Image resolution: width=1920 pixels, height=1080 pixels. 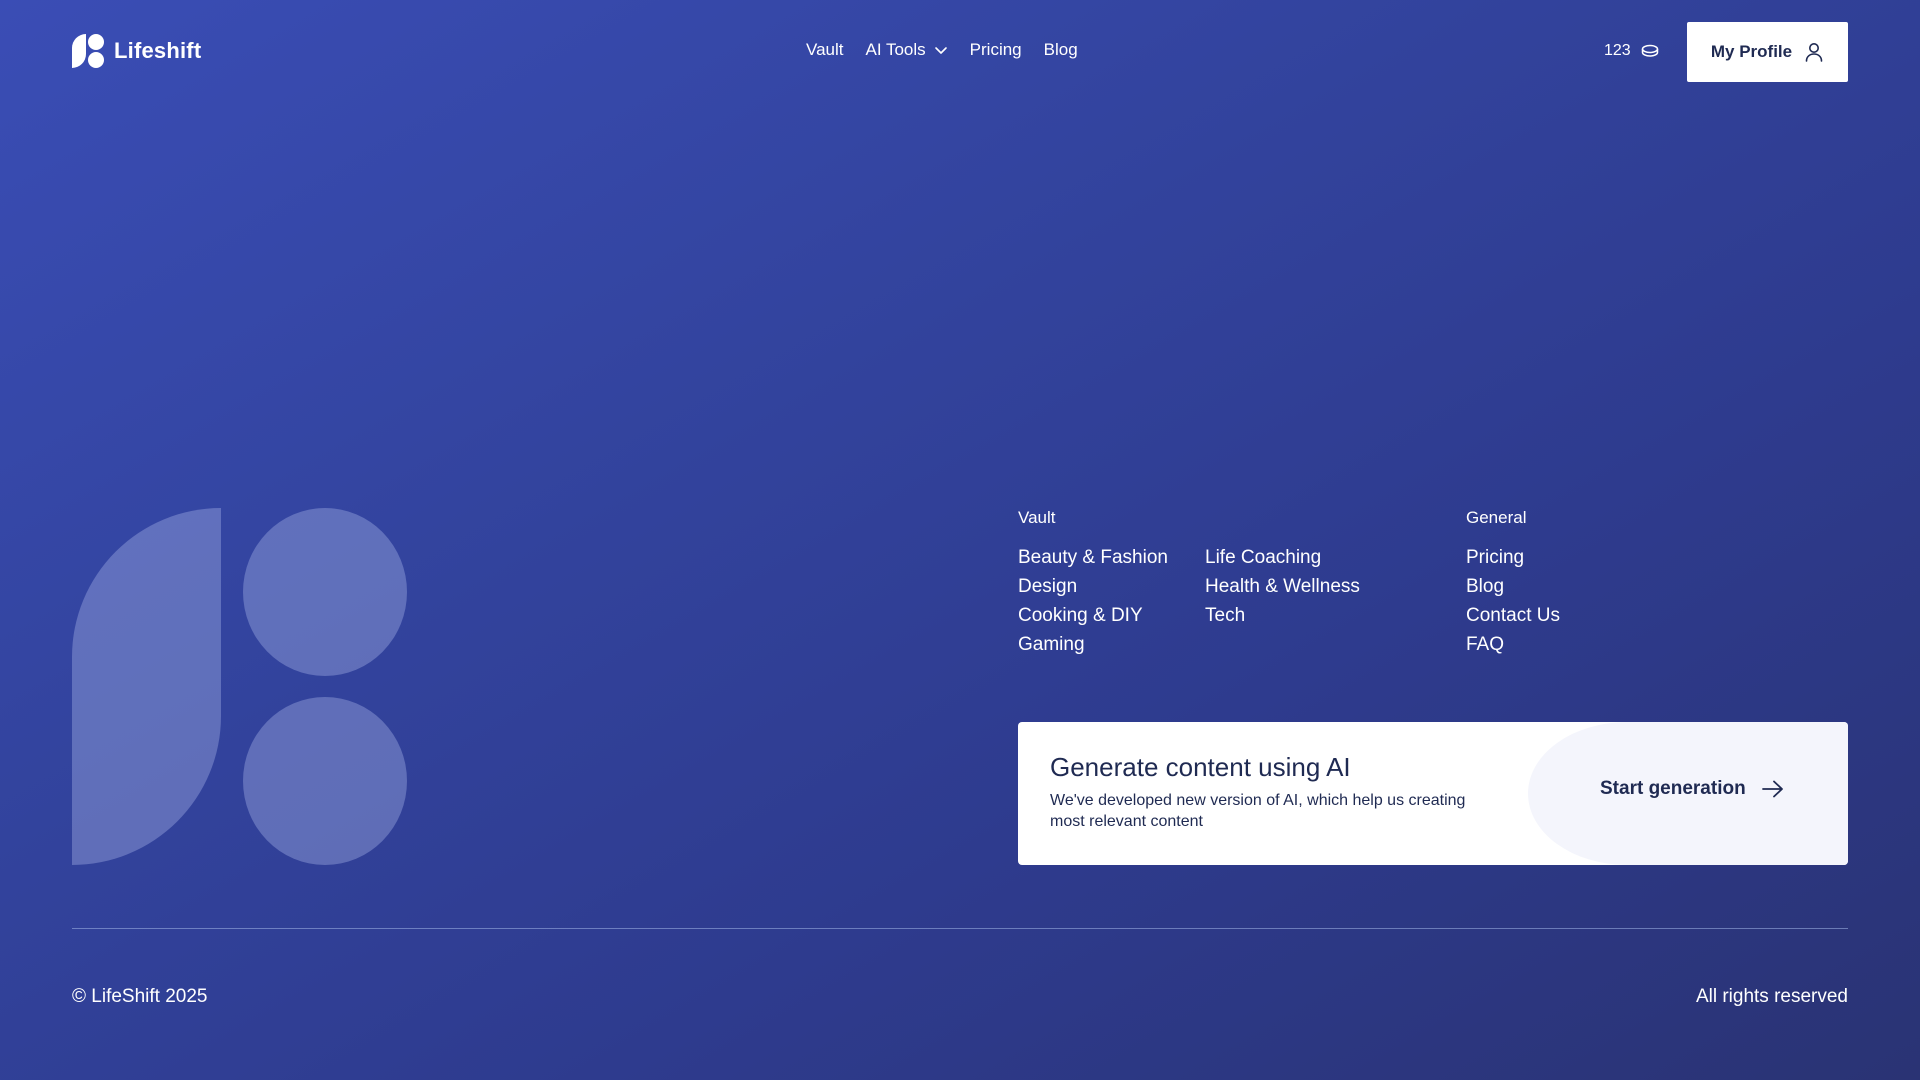 What do you see at coordinates (1282, 615) in the screenshot?
I see `list-item: Tech` at bounding box center [1282, 615].